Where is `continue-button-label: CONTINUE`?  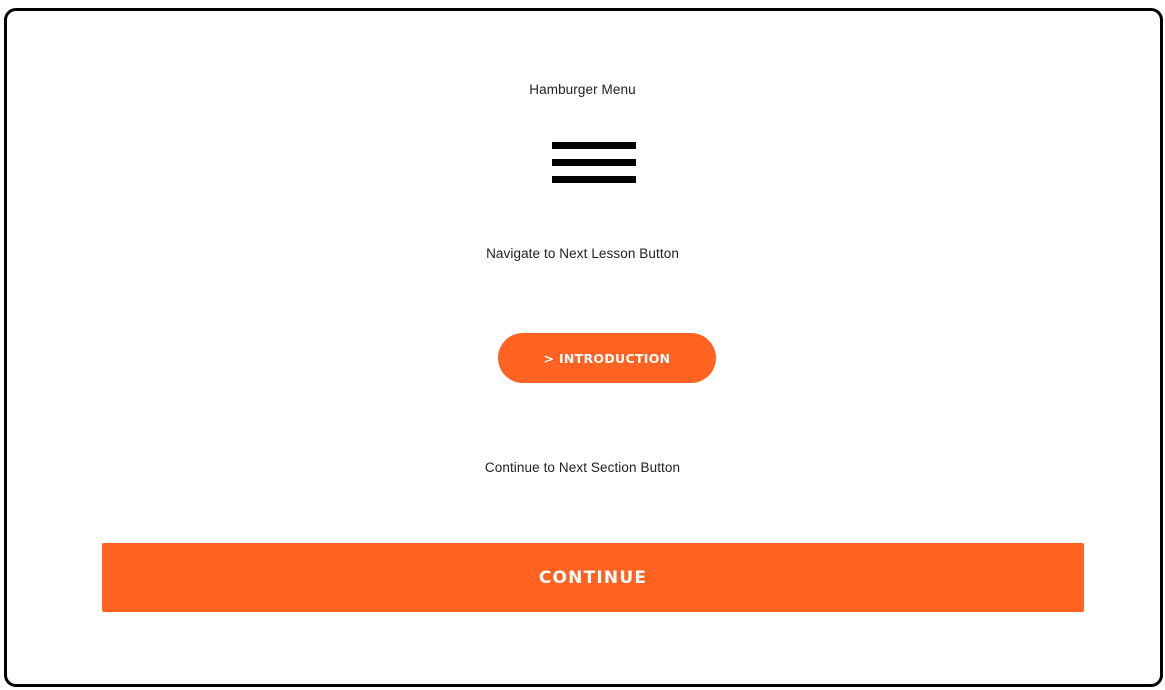
continue-button-label: CONTINUE is located at coordinates (593, 577).